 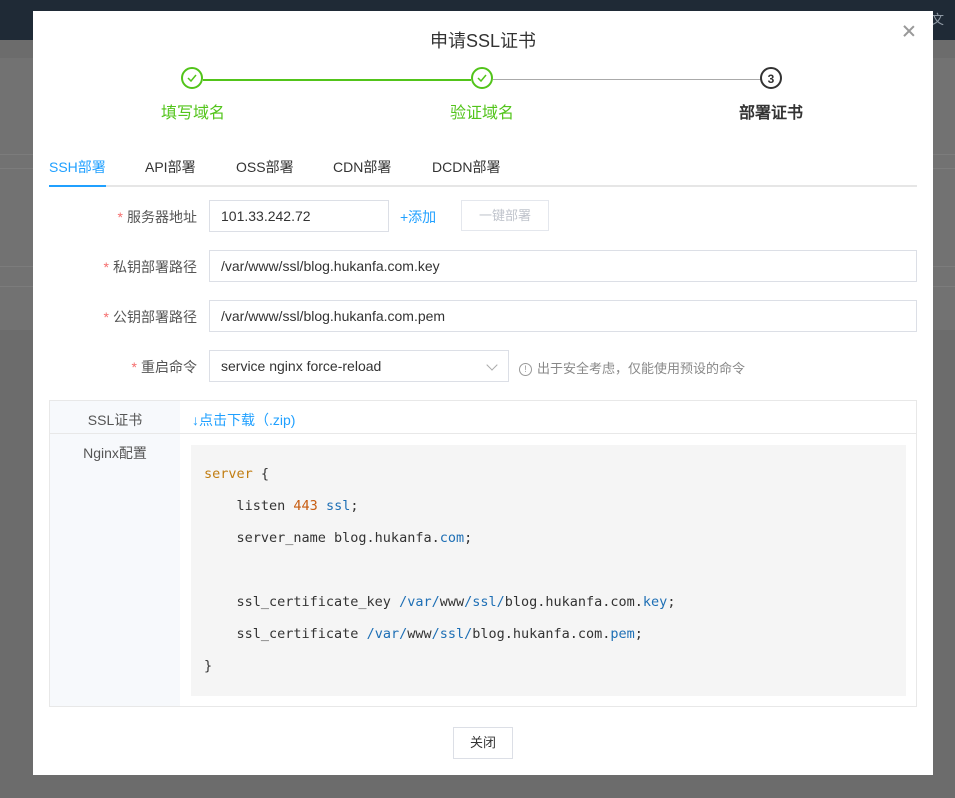 I want to click on tab-ssh: SSH部署, so click(x=77, y=167).